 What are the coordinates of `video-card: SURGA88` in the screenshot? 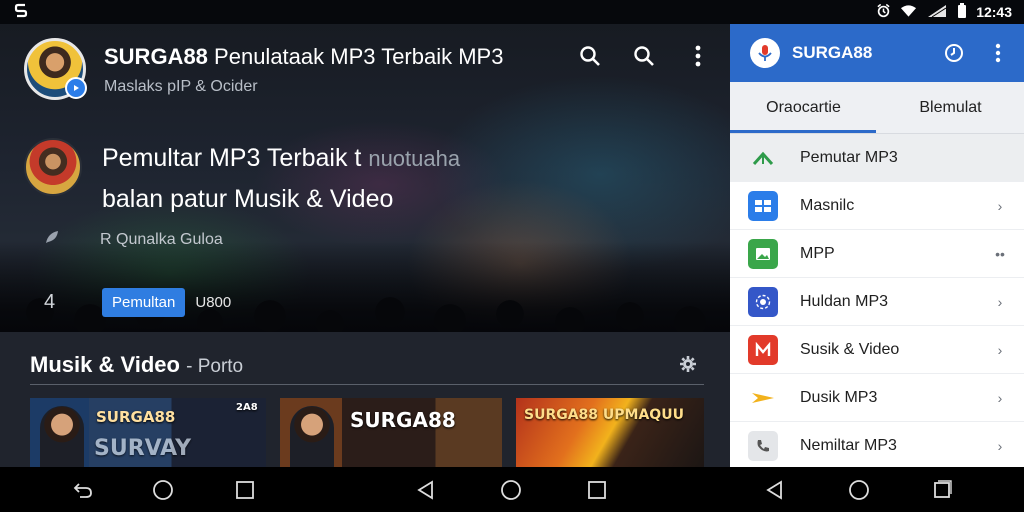 It's located at (391, 433).